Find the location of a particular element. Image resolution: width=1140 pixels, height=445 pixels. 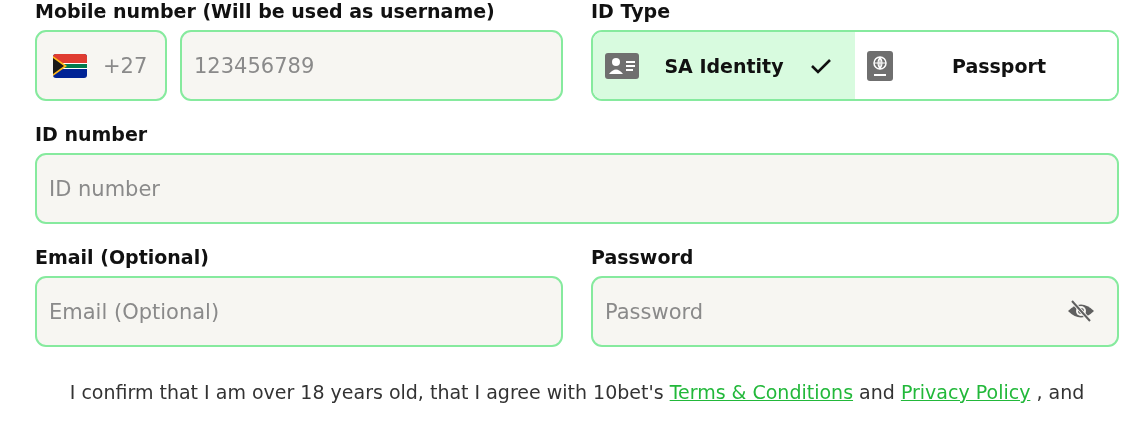

password-field: Password is located at coordinates (855, 311).